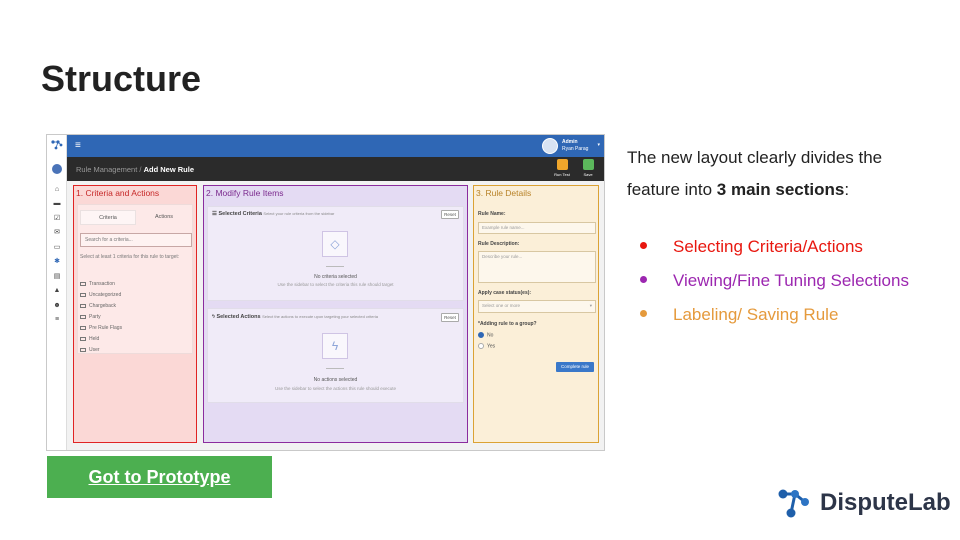 This screenshot has height=540, width=960. I want to click on group-question-label: *Adding rule to a group?, so click(507, 324).